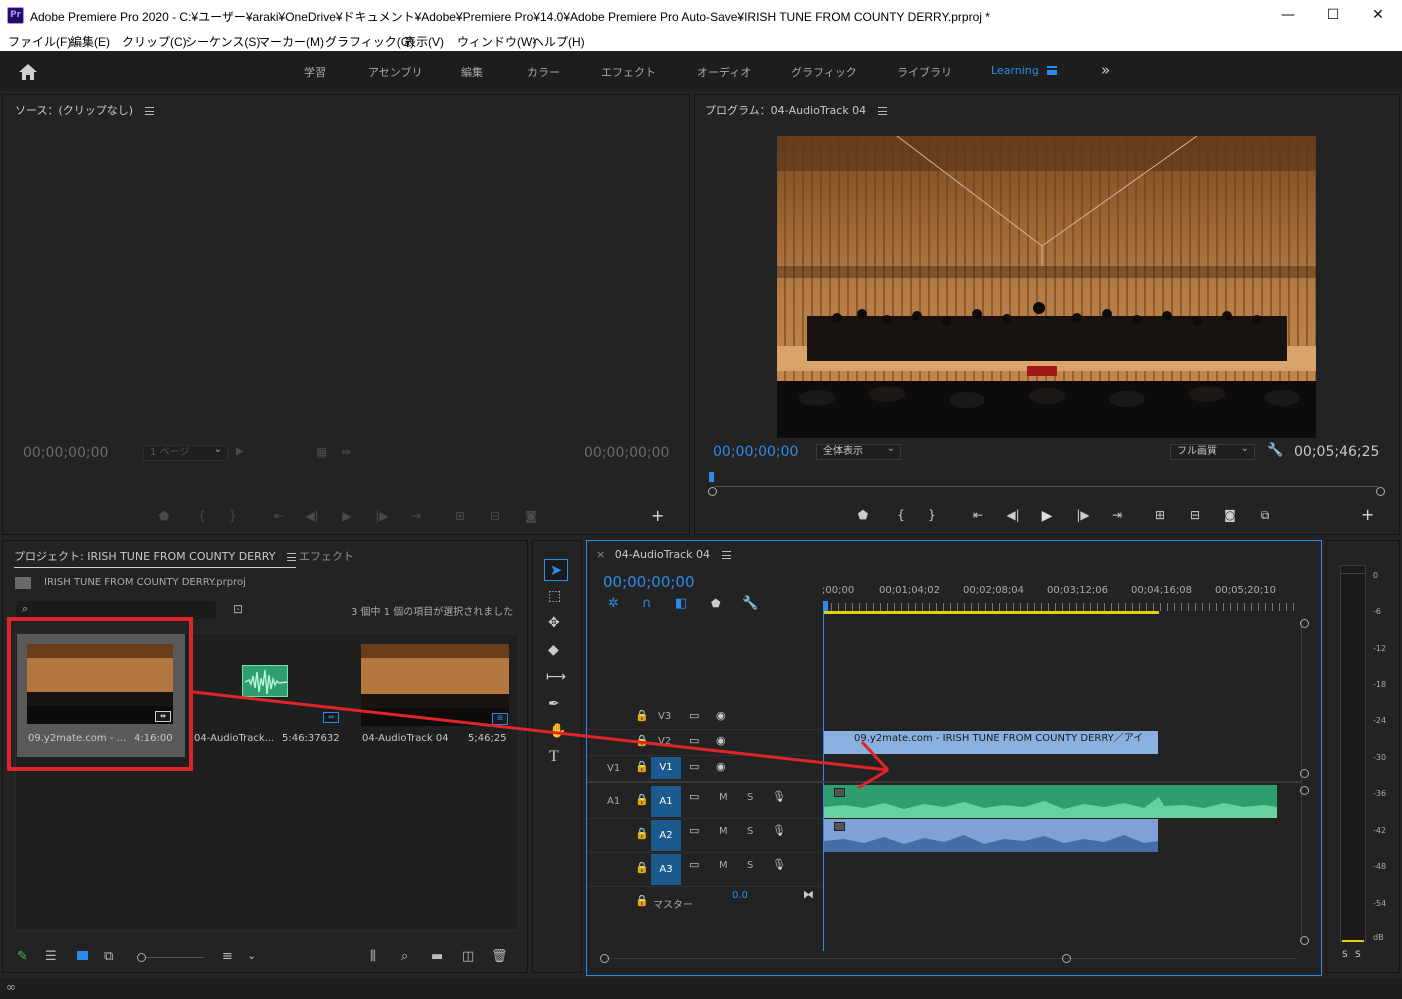 The width and height of the screenshot is (1402, 999). What do you see at coordinates (424, 41) in the screenshot?
I see `menu-view: 表示(V)` at bounding box center [424, 41].